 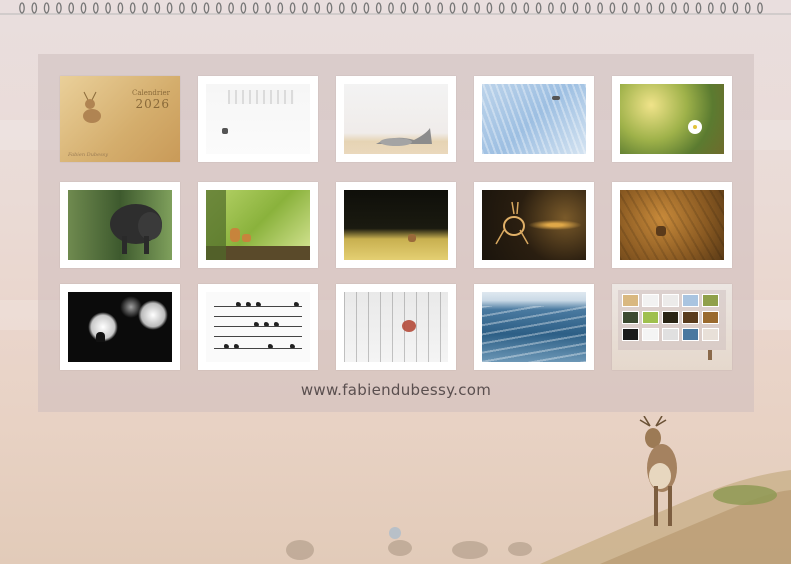 I want to click on ocean-waves-thumb, so click(x=534, y=327).